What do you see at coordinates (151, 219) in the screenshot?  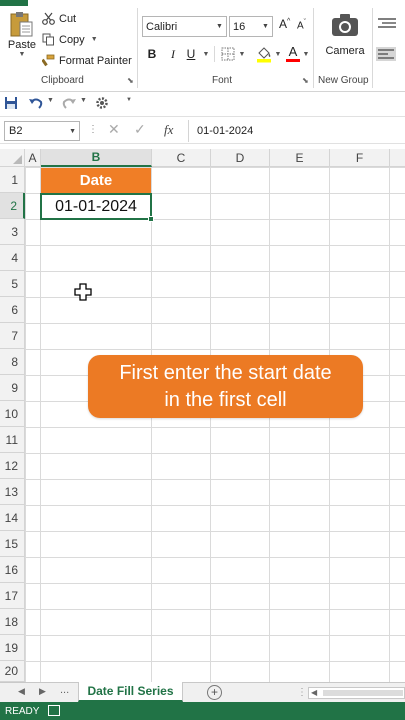 I see `fill-handle` at bounding box center [151, 219].